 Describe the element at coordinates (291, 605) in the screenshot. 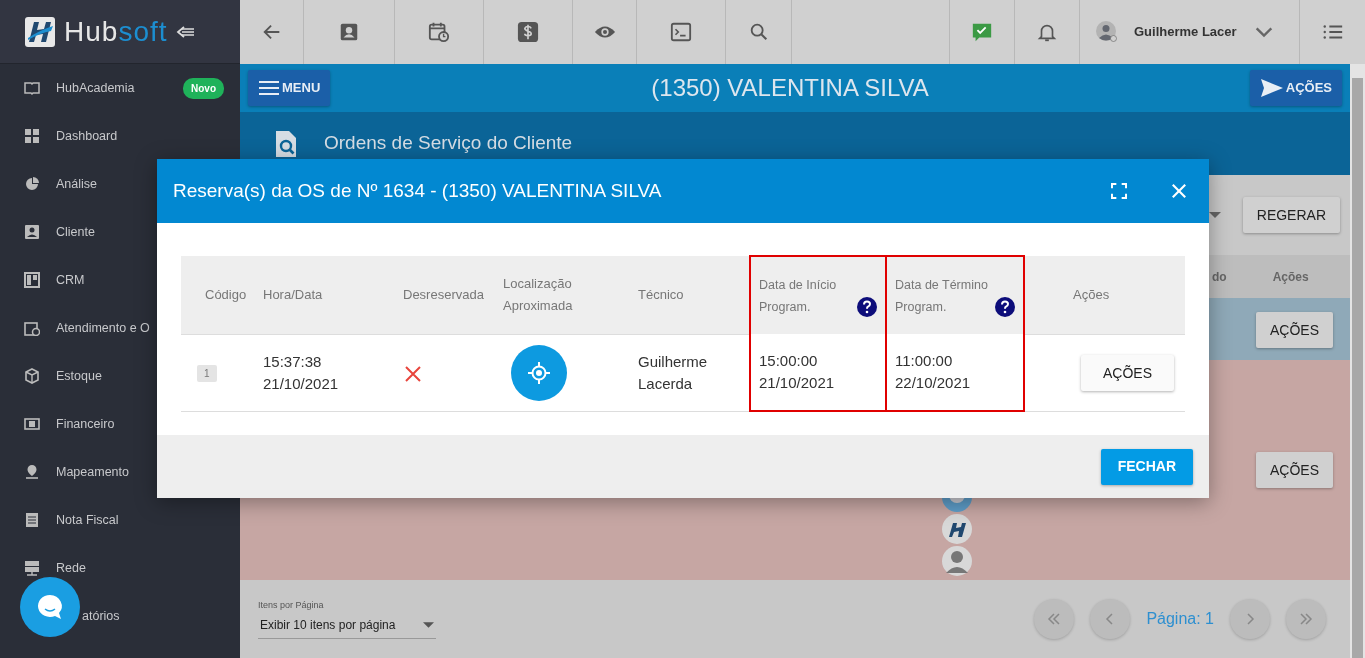

I see `items-per-page-label: Itens por Página` at that location.